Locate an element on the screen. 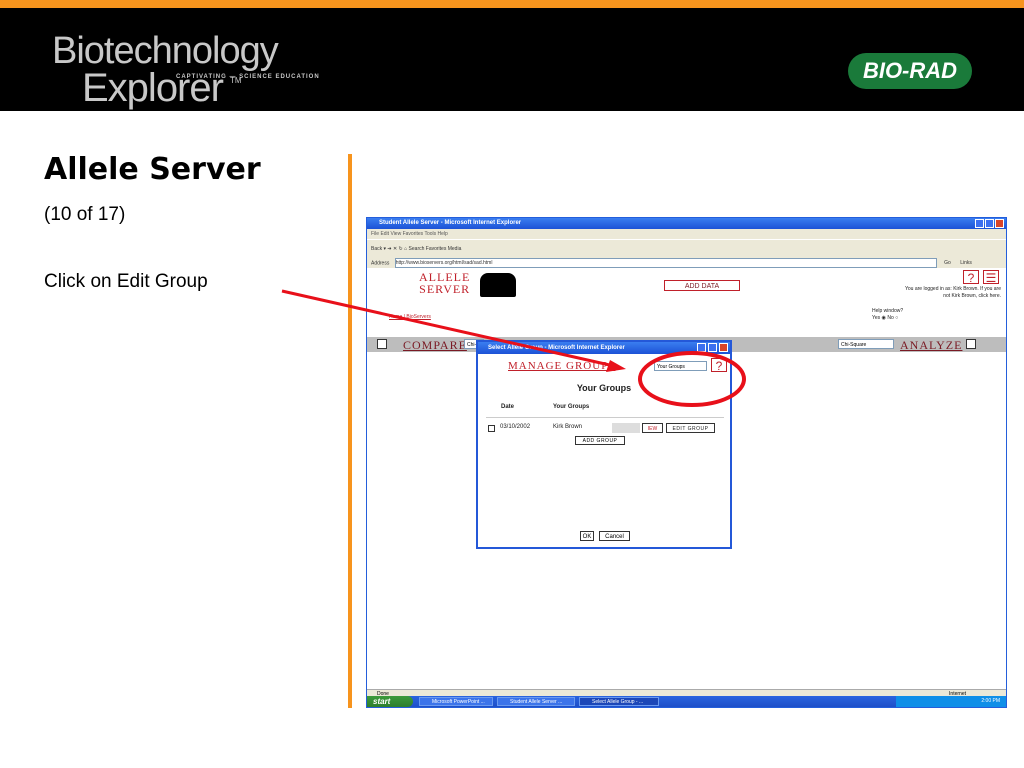  close-button is located at coordinates (999, 223).